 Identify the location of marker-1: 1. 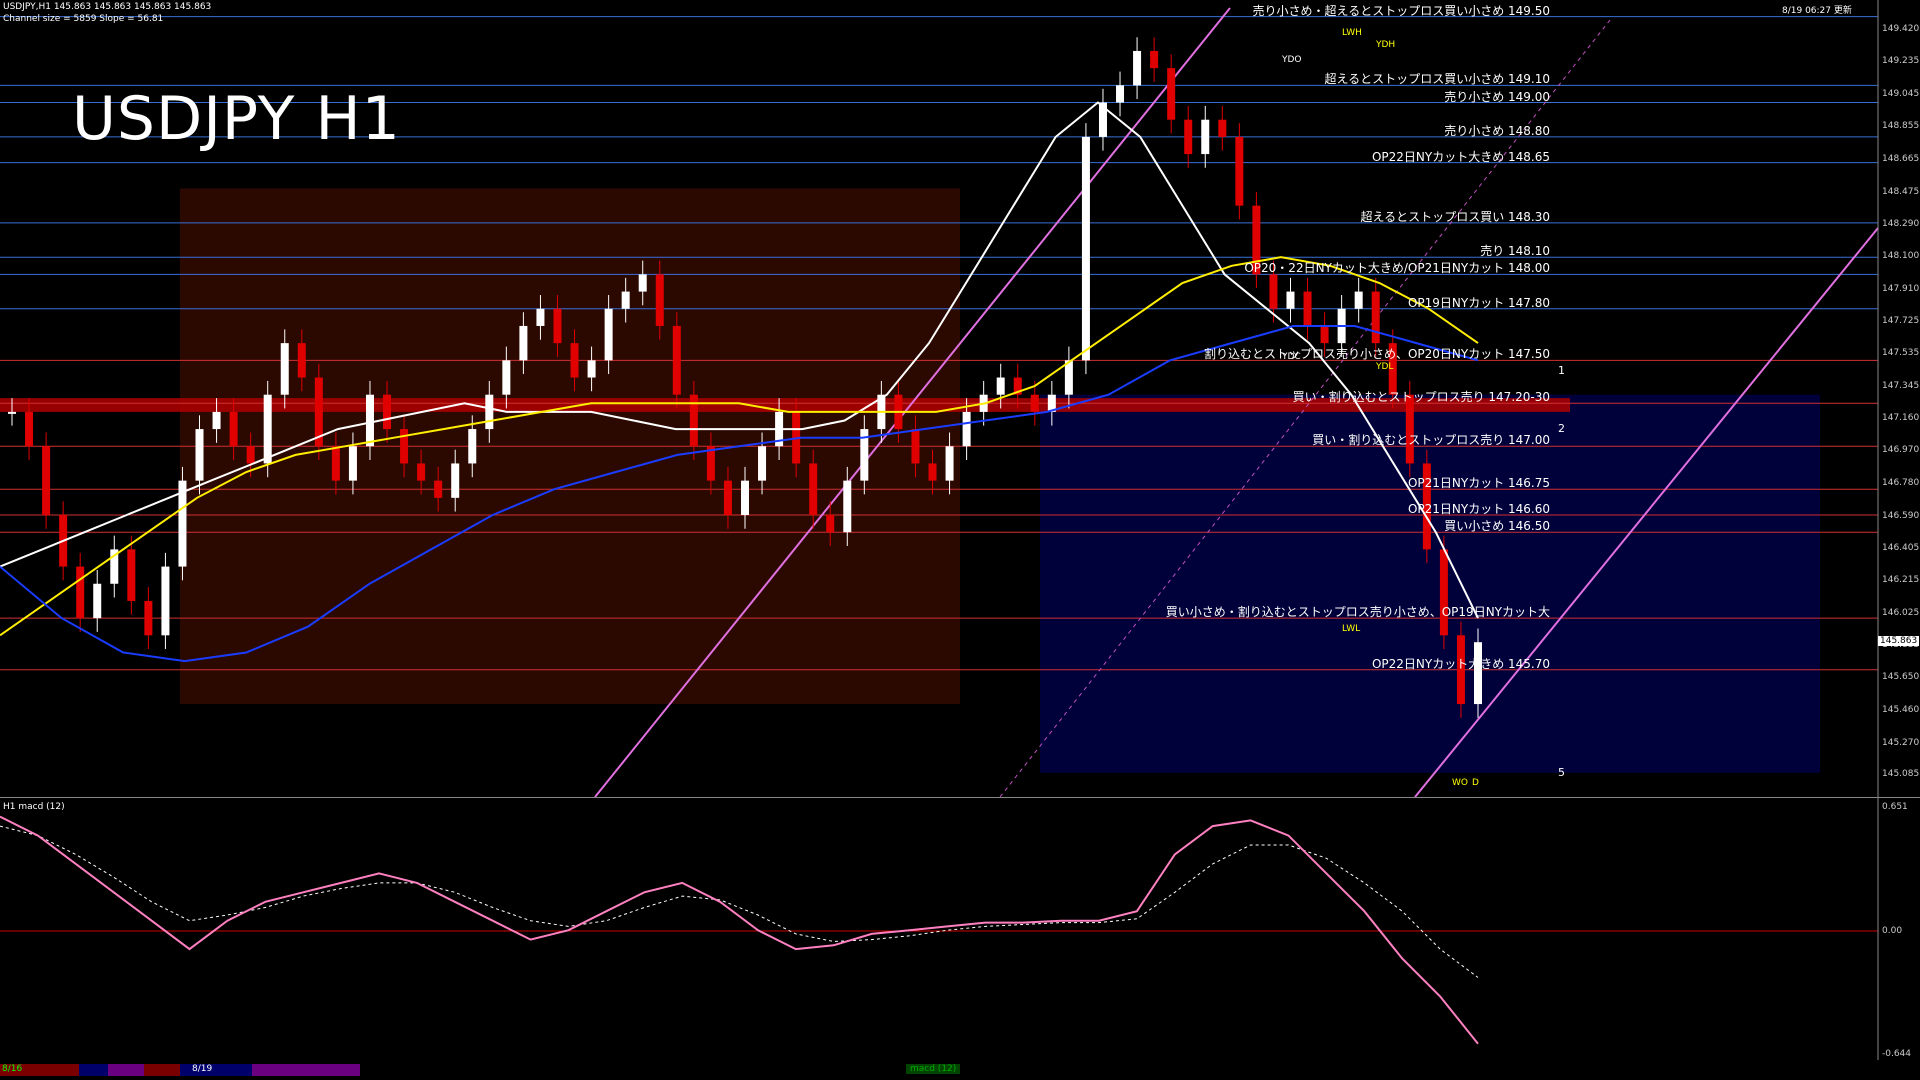
(1561, 370).